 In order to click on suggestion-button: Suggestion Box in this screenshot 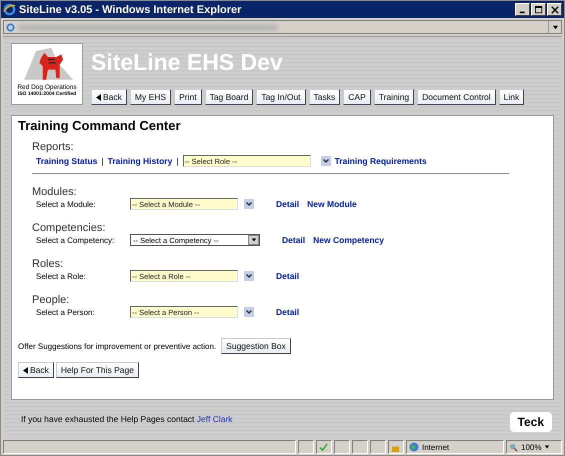, I will do `click(256, 346)`.